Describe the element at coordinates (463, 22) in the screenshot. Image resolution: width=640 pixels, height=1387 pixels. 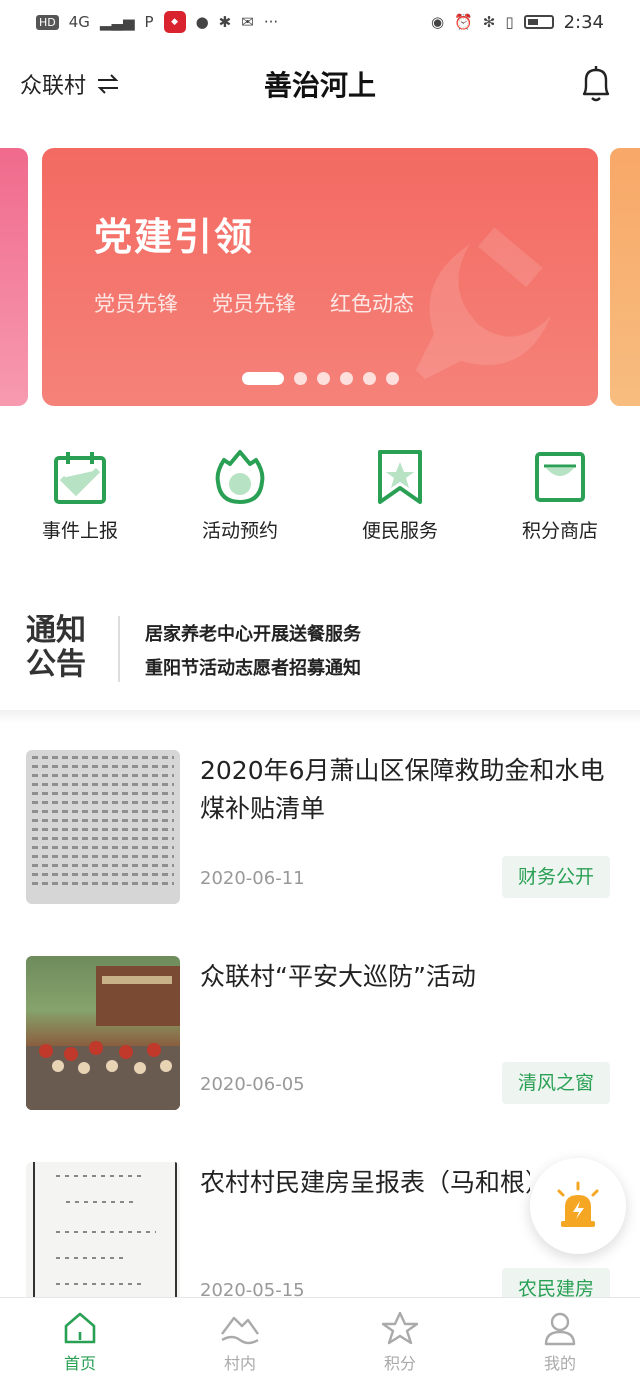
I see `alarm-icon: ⏰` at that location.